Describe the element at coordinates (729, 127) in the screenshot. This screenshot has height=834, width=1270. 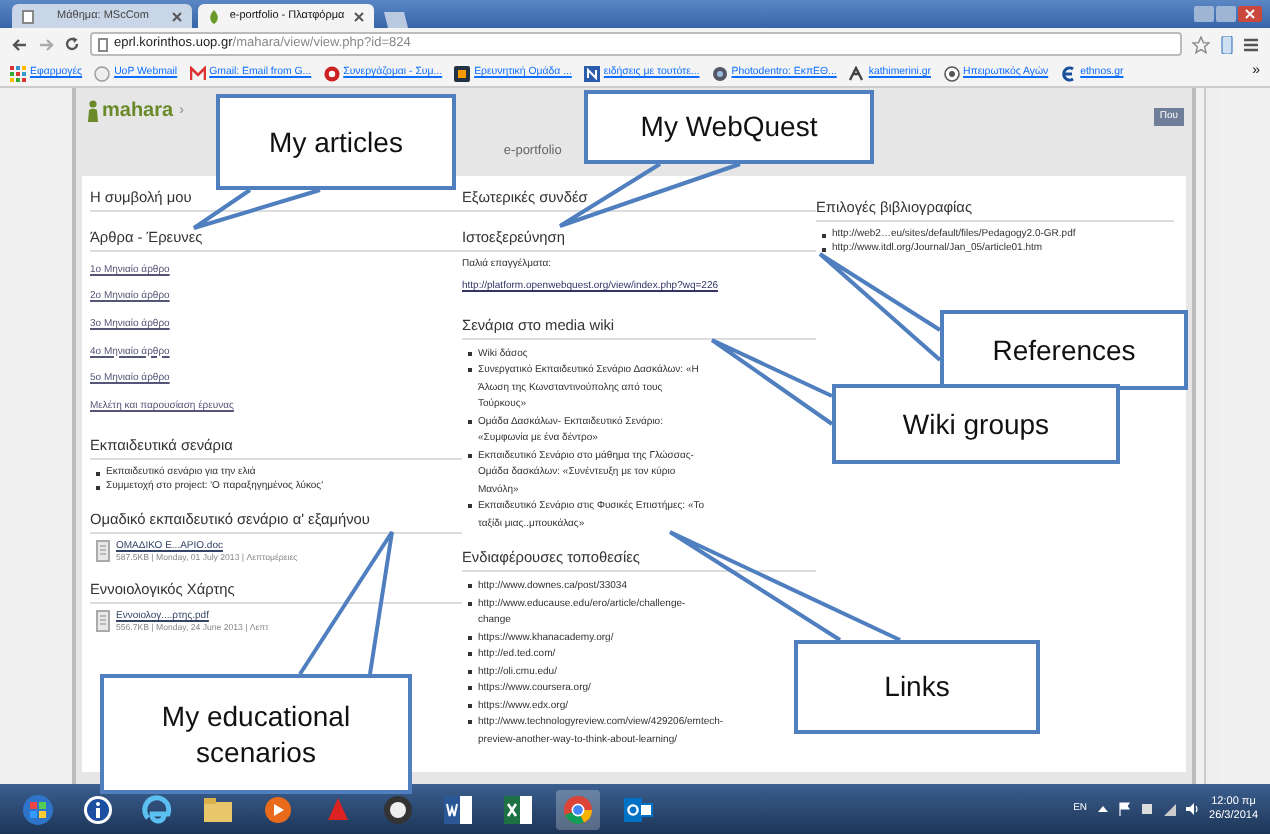
I see `callout-label: My WebQuest` at that location.